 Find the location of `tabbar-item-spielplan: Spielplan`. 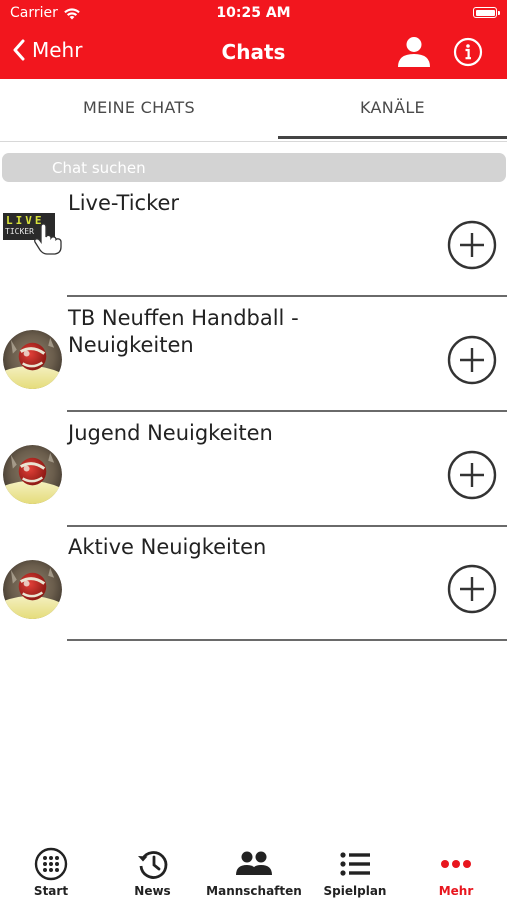

tabbar-item-spielplan: Spielplan is located at coordinates (355, 866).